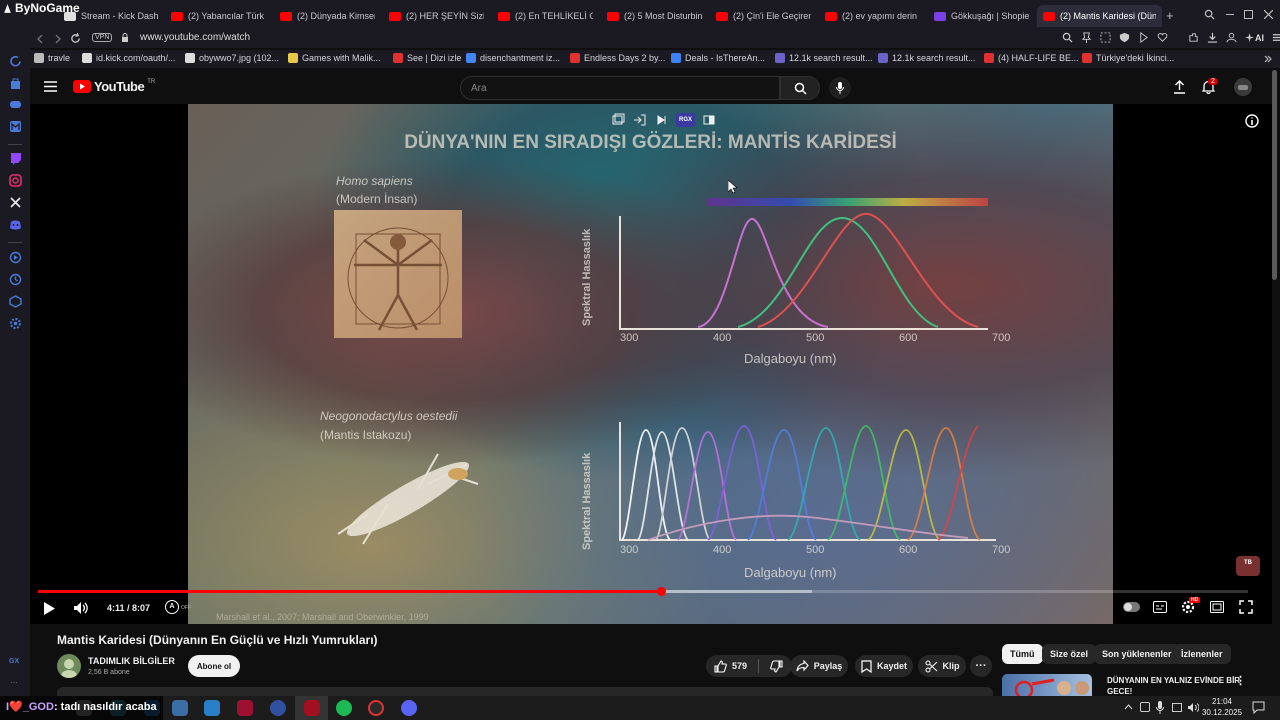 The width and height of the screenshot is (1280, 720). I want to click on discord-icon, so click(15, 224).